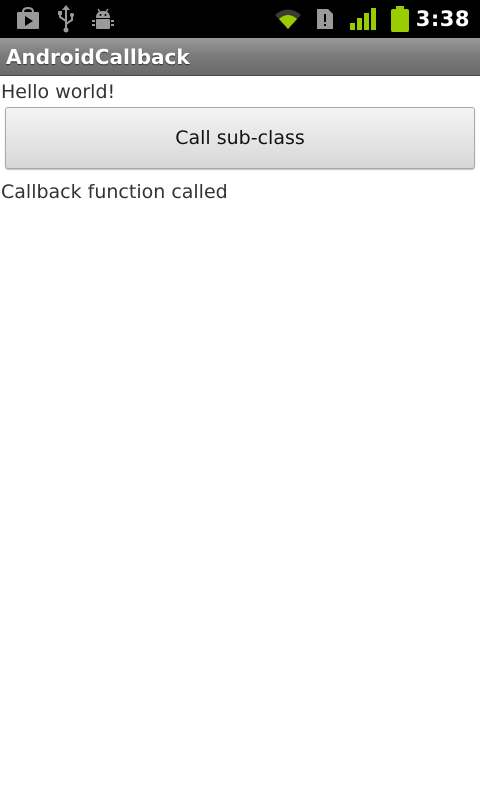 This screenshot has width=480, height=800. What do you see at coordinates (58, 92) in the screenshot?
I see `hello-text: Hello world!` at bounding box center [58, 92].